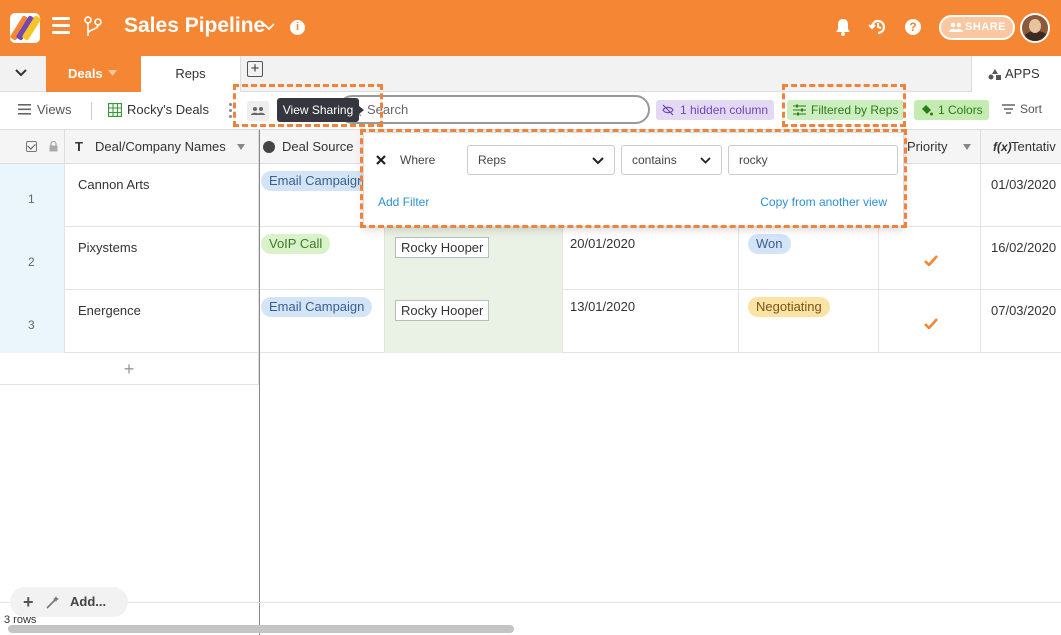 This screenshot has height=635, width=1061. Describe the element at coordinates (322, 321) in the screenshot. I see `deal-source-cell: Email Campaign` at that location.